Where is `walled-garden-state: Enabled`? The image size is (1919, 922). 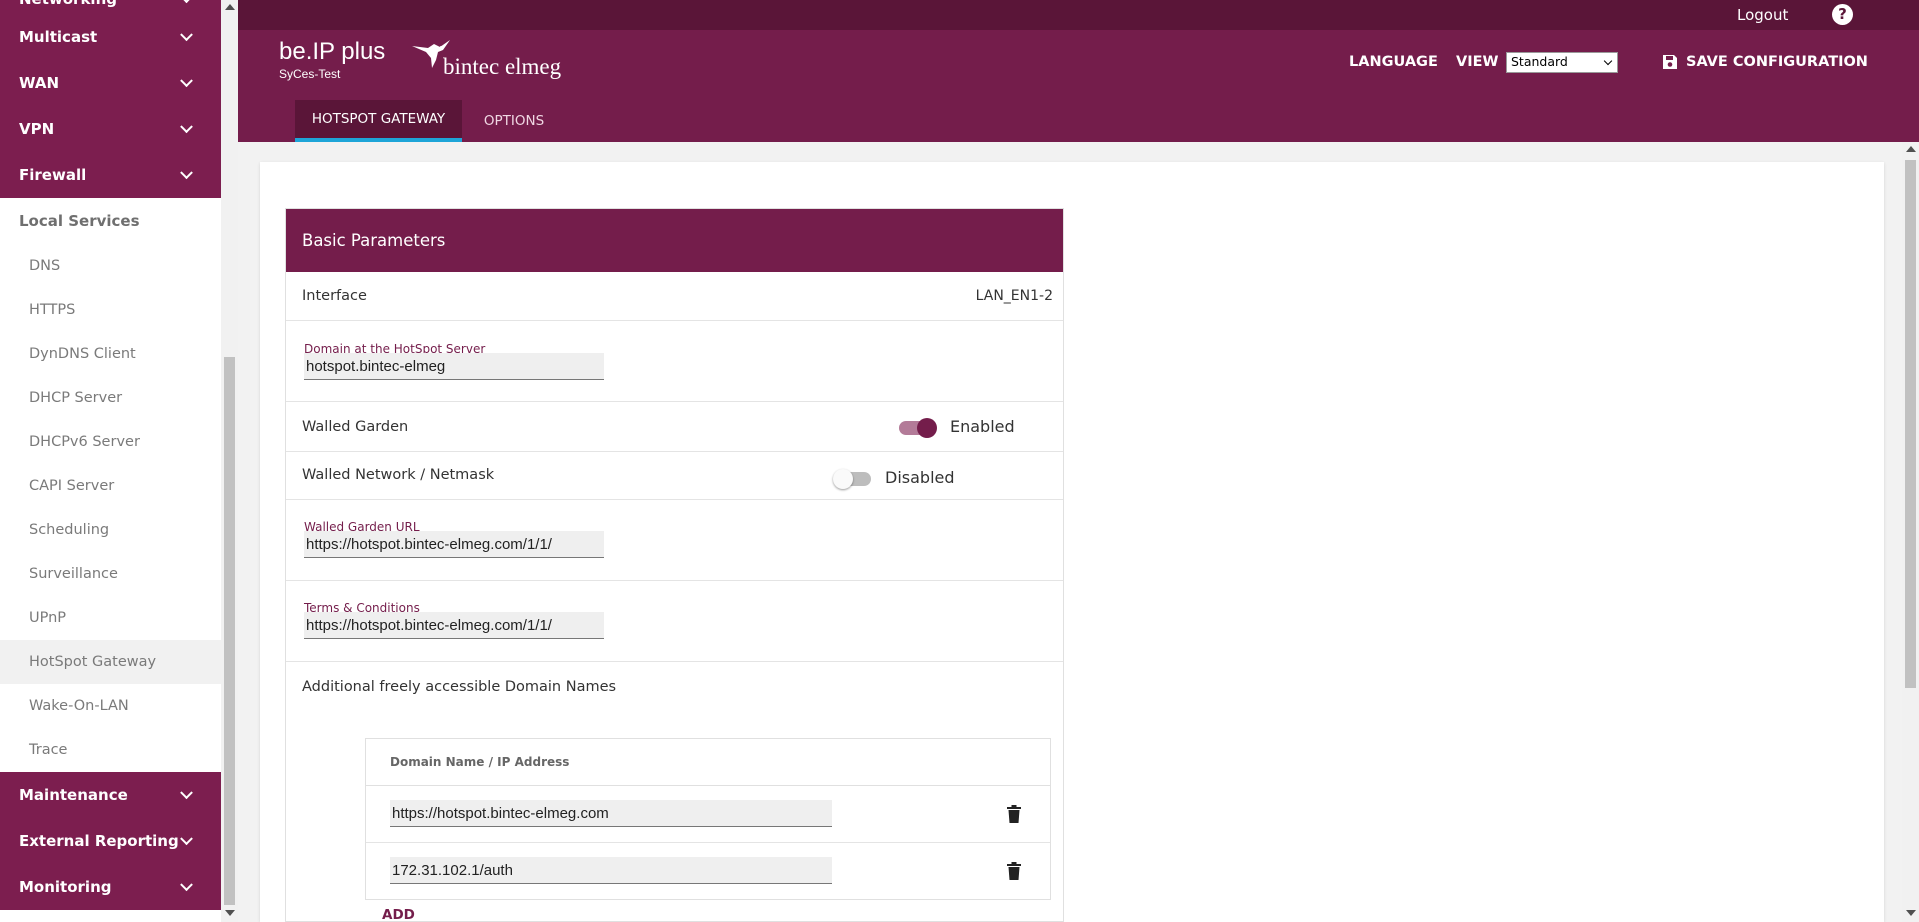 walled-garden-state: Enabled is located at coordinates (982, 426).